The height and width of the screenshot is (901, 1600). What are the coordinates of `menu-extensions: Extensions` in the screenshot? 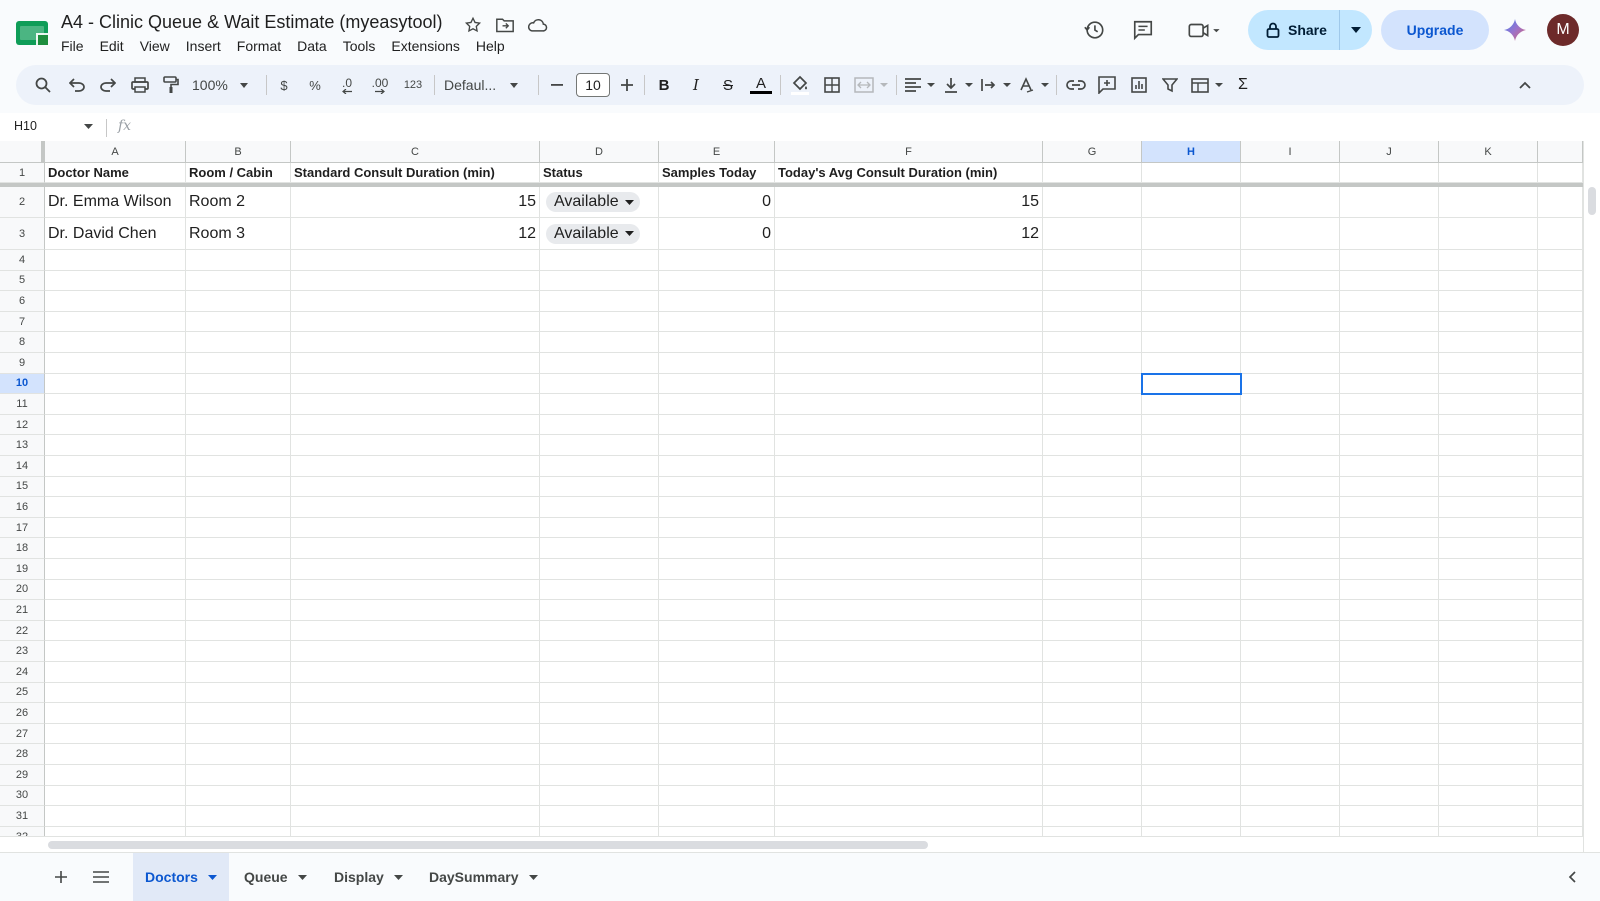 It's located at (425, 46).